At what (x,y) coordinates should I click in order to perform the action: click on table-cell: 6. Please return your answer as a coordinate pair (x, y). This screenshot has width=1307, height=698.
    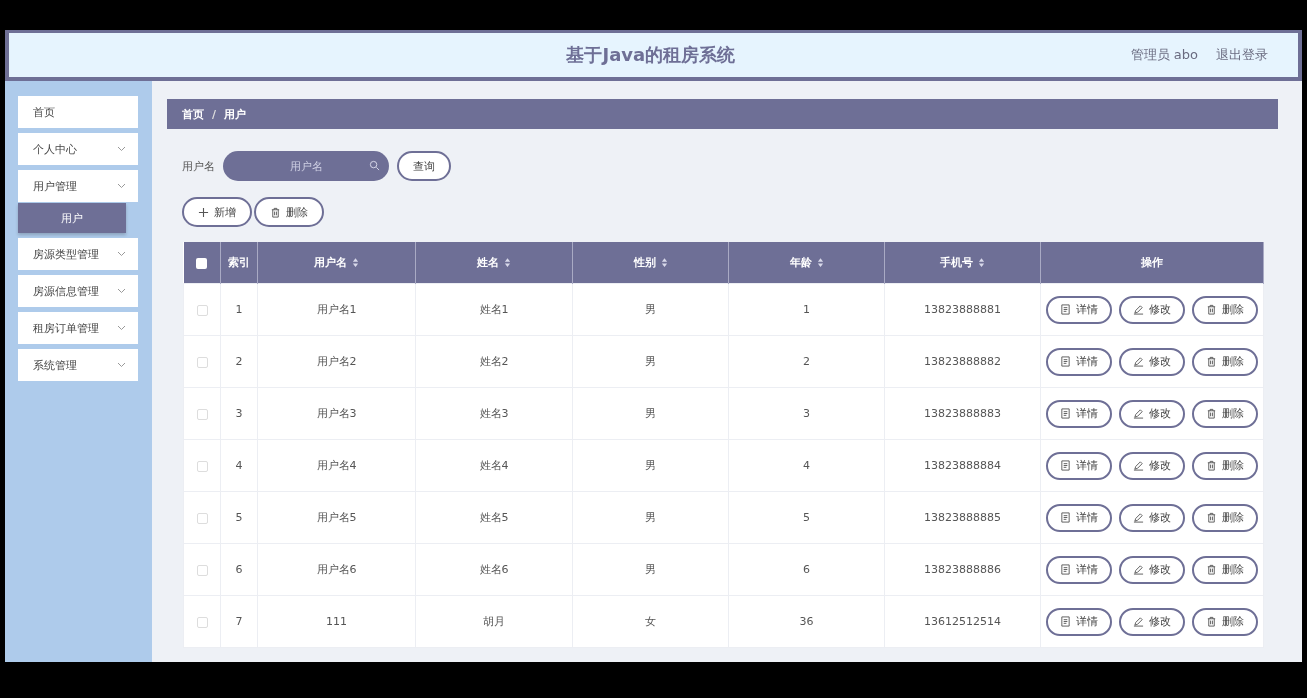
    Looking at the image, I should click on (239, 569).